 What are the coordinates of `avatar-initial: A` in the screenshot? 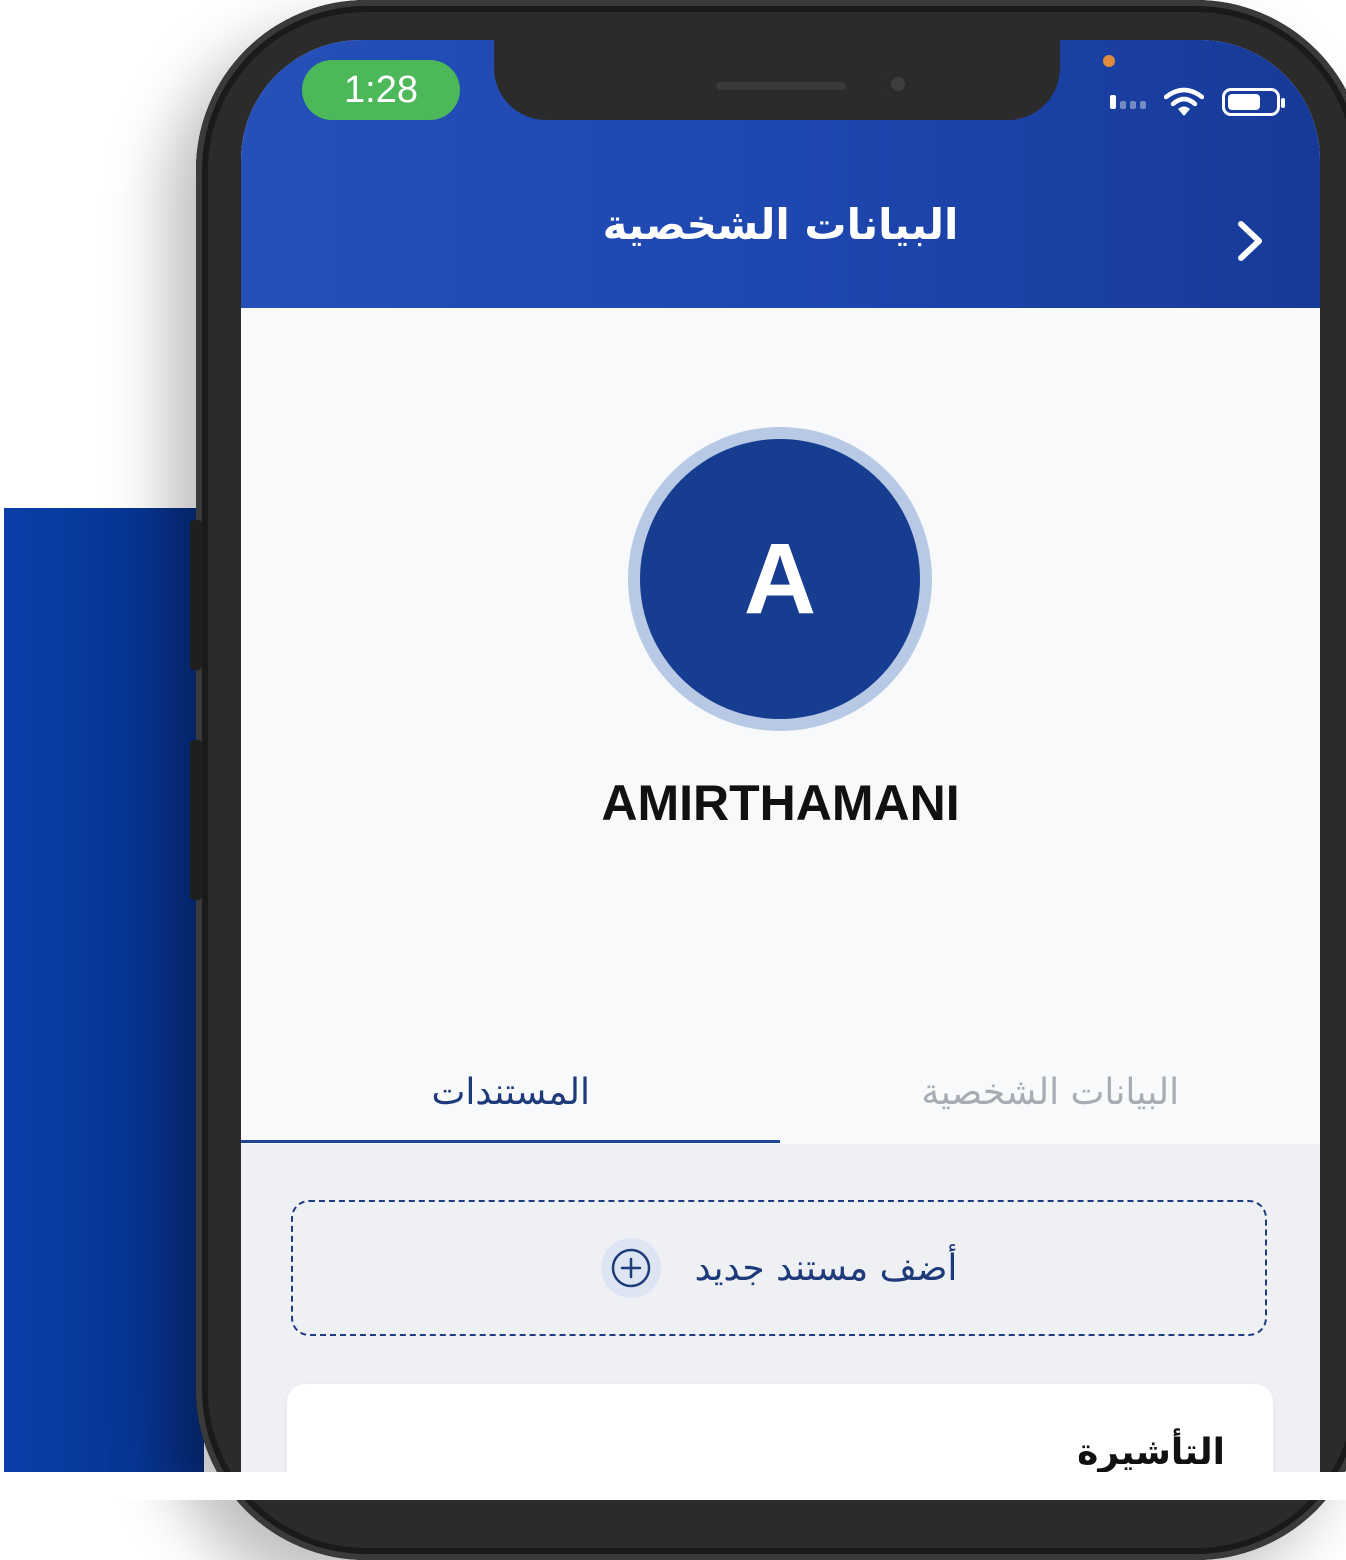 It's located at (780, 579).